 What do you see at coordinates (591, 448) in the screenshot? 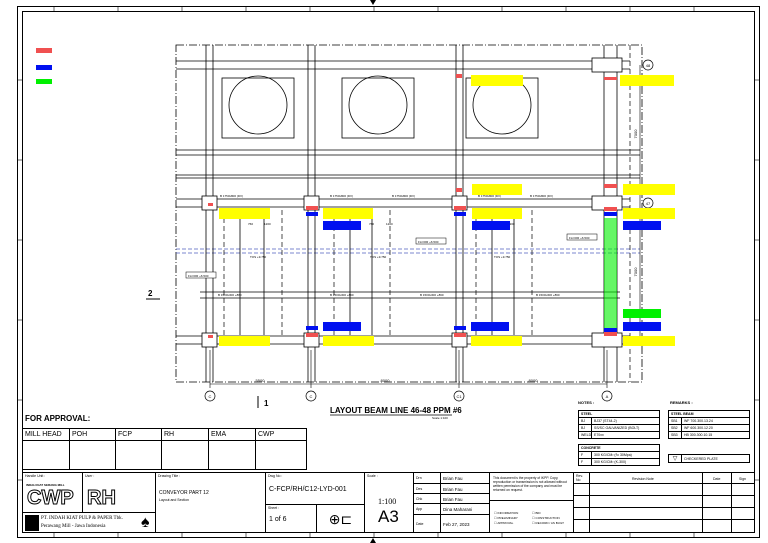
I see `table-title: CONCRETE` at bounding box center [591, 448].